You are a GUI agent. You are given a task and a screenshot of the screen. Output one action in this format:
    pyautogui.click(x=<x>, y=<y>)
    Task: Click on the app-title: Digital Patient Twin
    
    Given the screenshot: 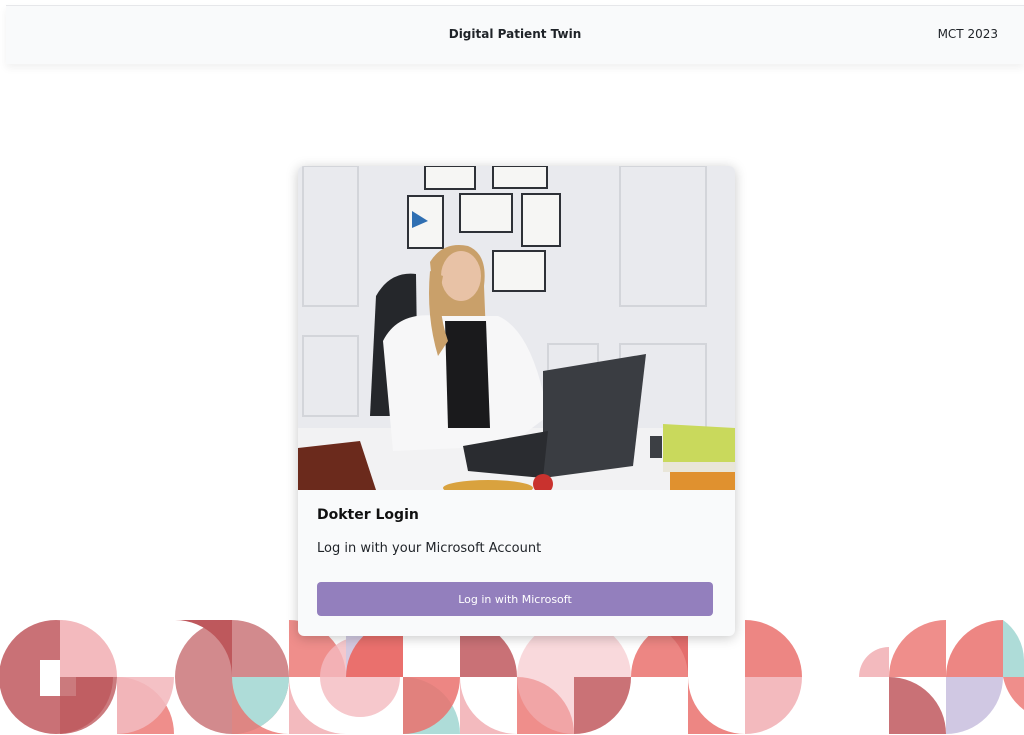 What is the action you would take?
    pyautogui.click(x=515, y=34)
    